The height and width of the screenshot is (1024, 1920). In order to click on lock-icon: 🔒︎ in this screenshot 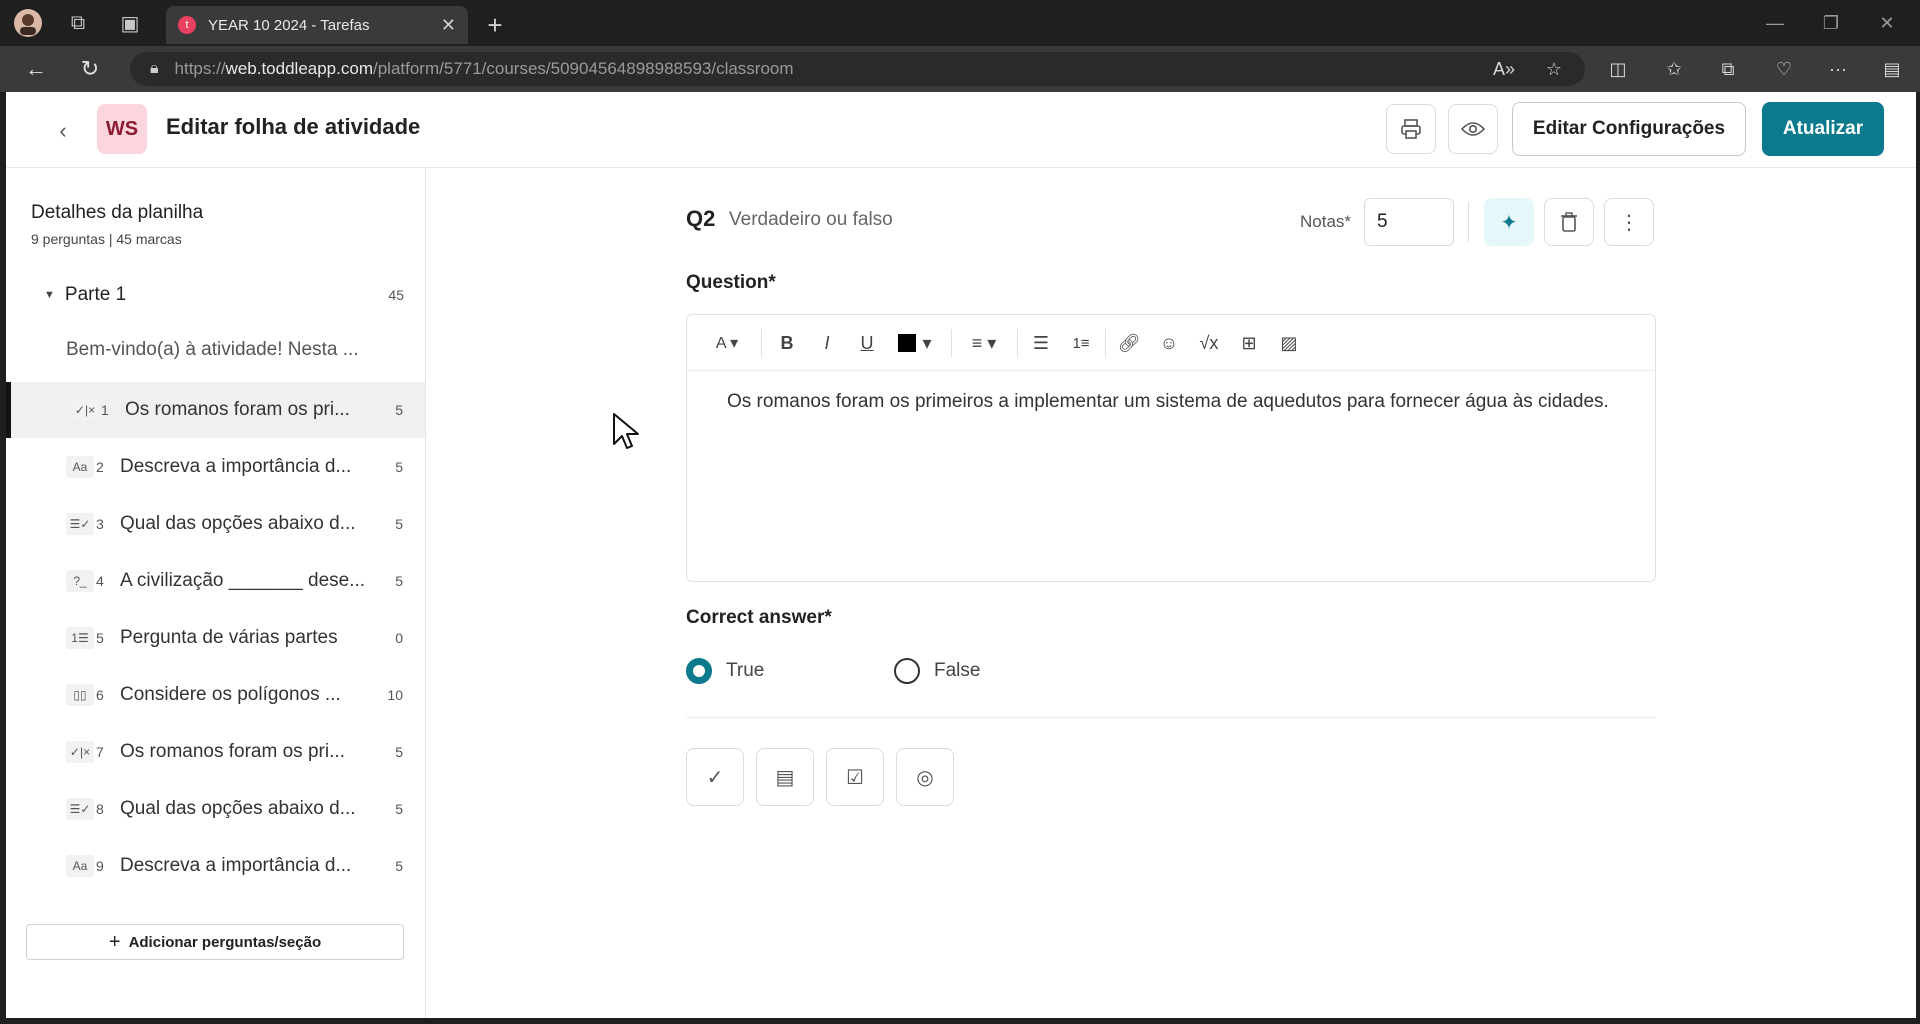, I will do `click(154, 68)`.